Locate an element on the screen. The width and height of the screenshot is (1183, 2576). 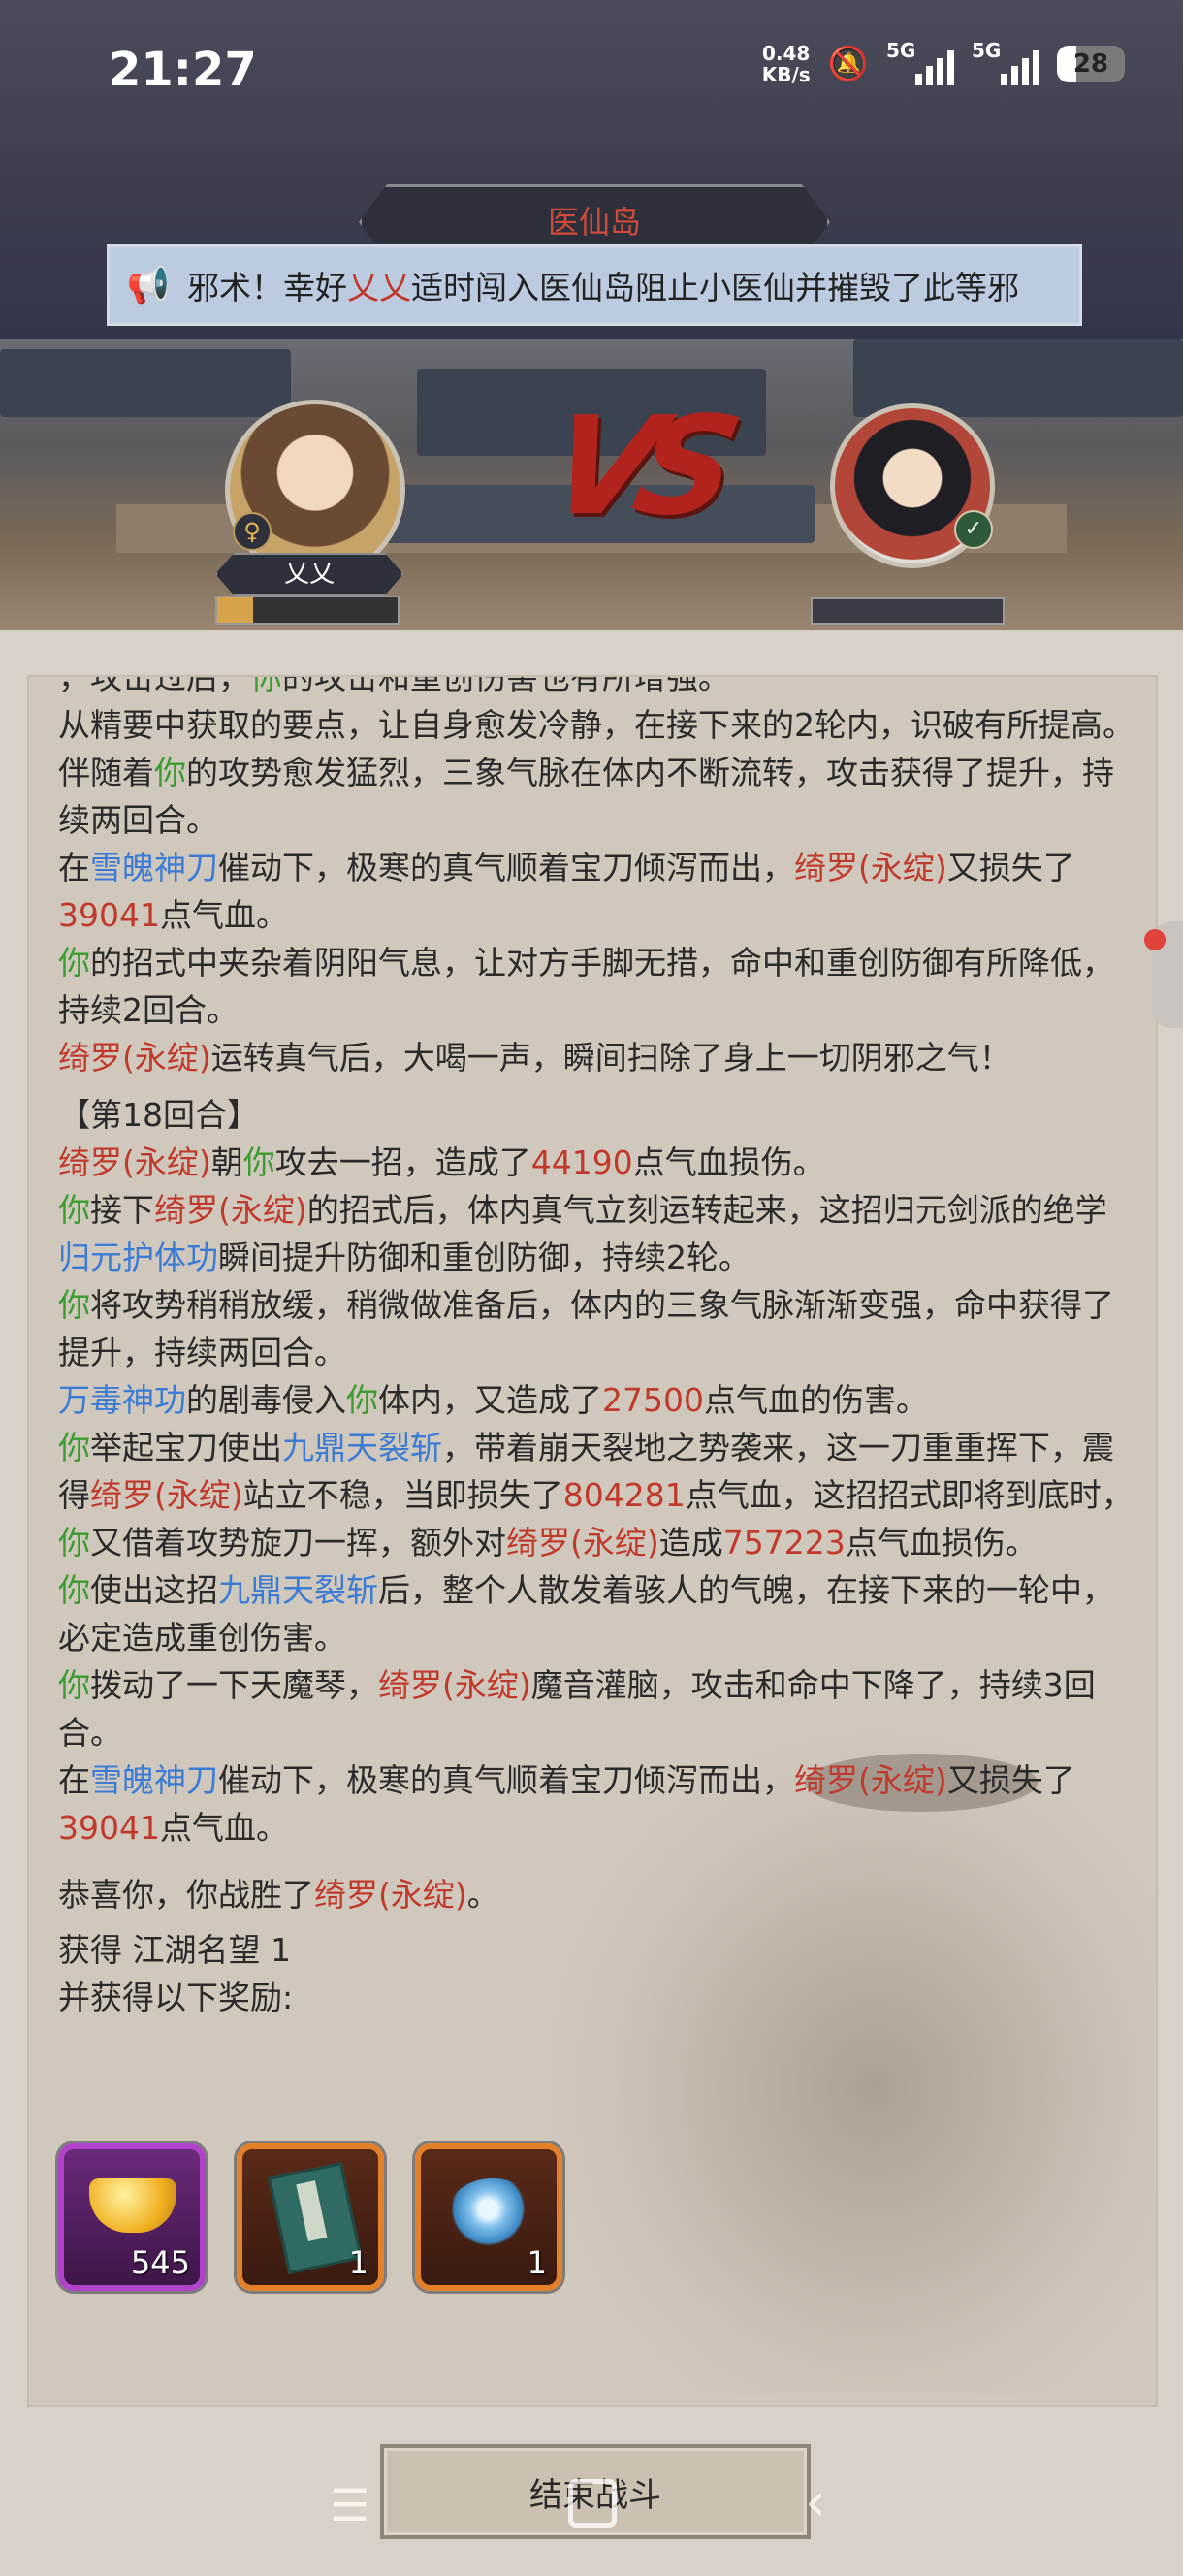
player-name: 乂乂 is located at coordinates (309, 574).